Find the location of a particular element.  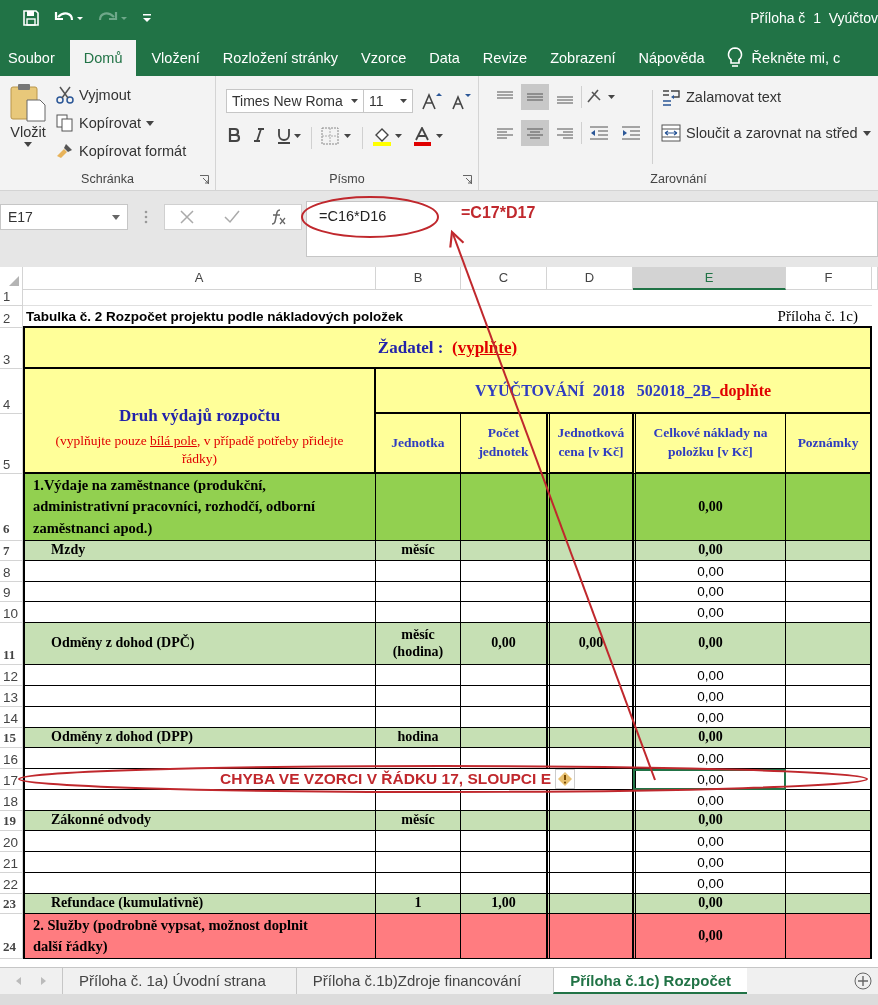

italic-icon is located at coordinates (259, 135).